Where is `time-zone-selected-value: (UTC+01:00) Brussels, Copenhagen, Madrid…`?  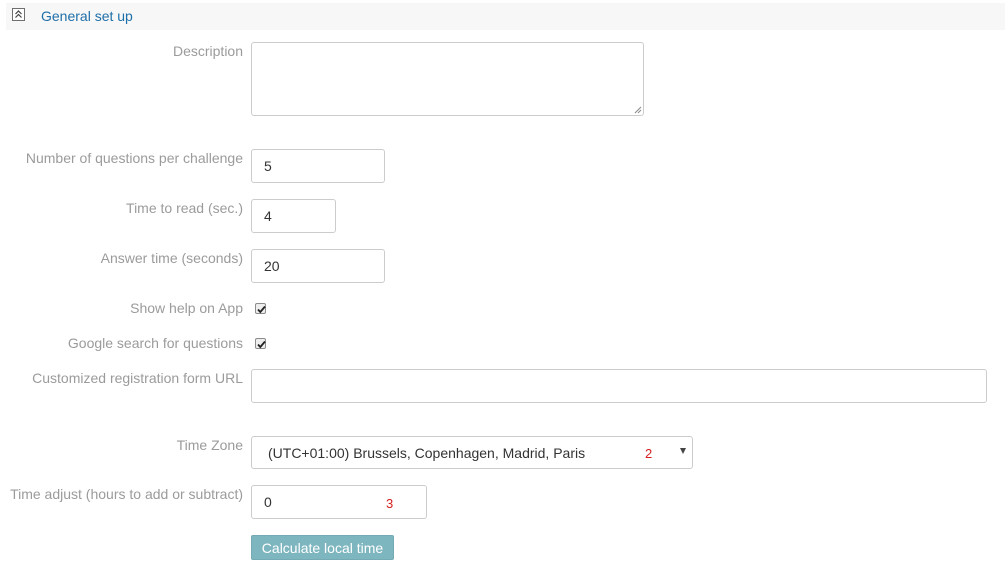
time-zone-selected-value: (UTC+01:00) Brussels, Copenhagen, Madrid… is located at coordinates (427, 453).